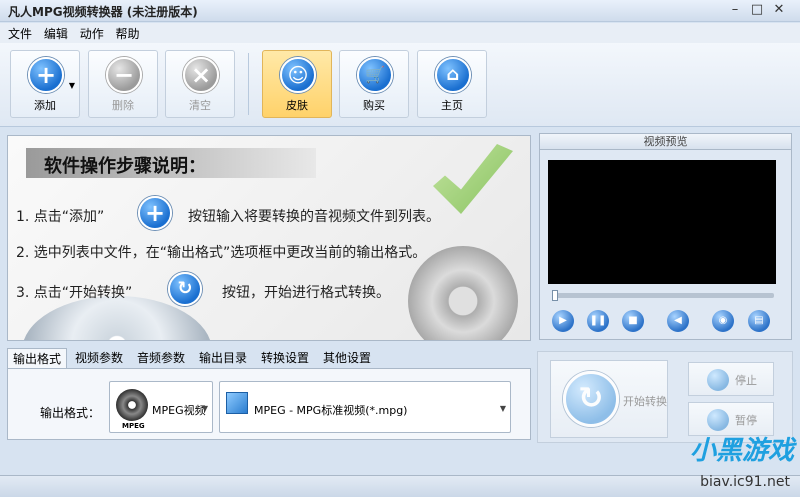 Image resolution: width=800 pixels, height=497 pixels. Describe the element at coordinates (718, 420) in the screenshot. I see `pause-icon` at that location.